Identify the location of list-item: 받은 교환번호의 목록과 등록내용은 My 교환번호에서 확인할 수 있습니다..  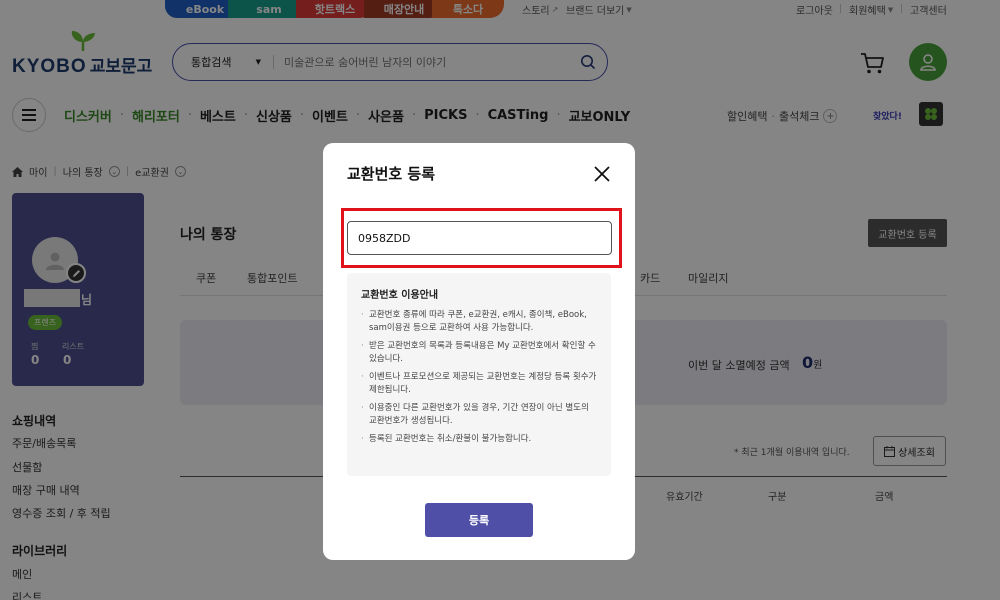
(479, 353).